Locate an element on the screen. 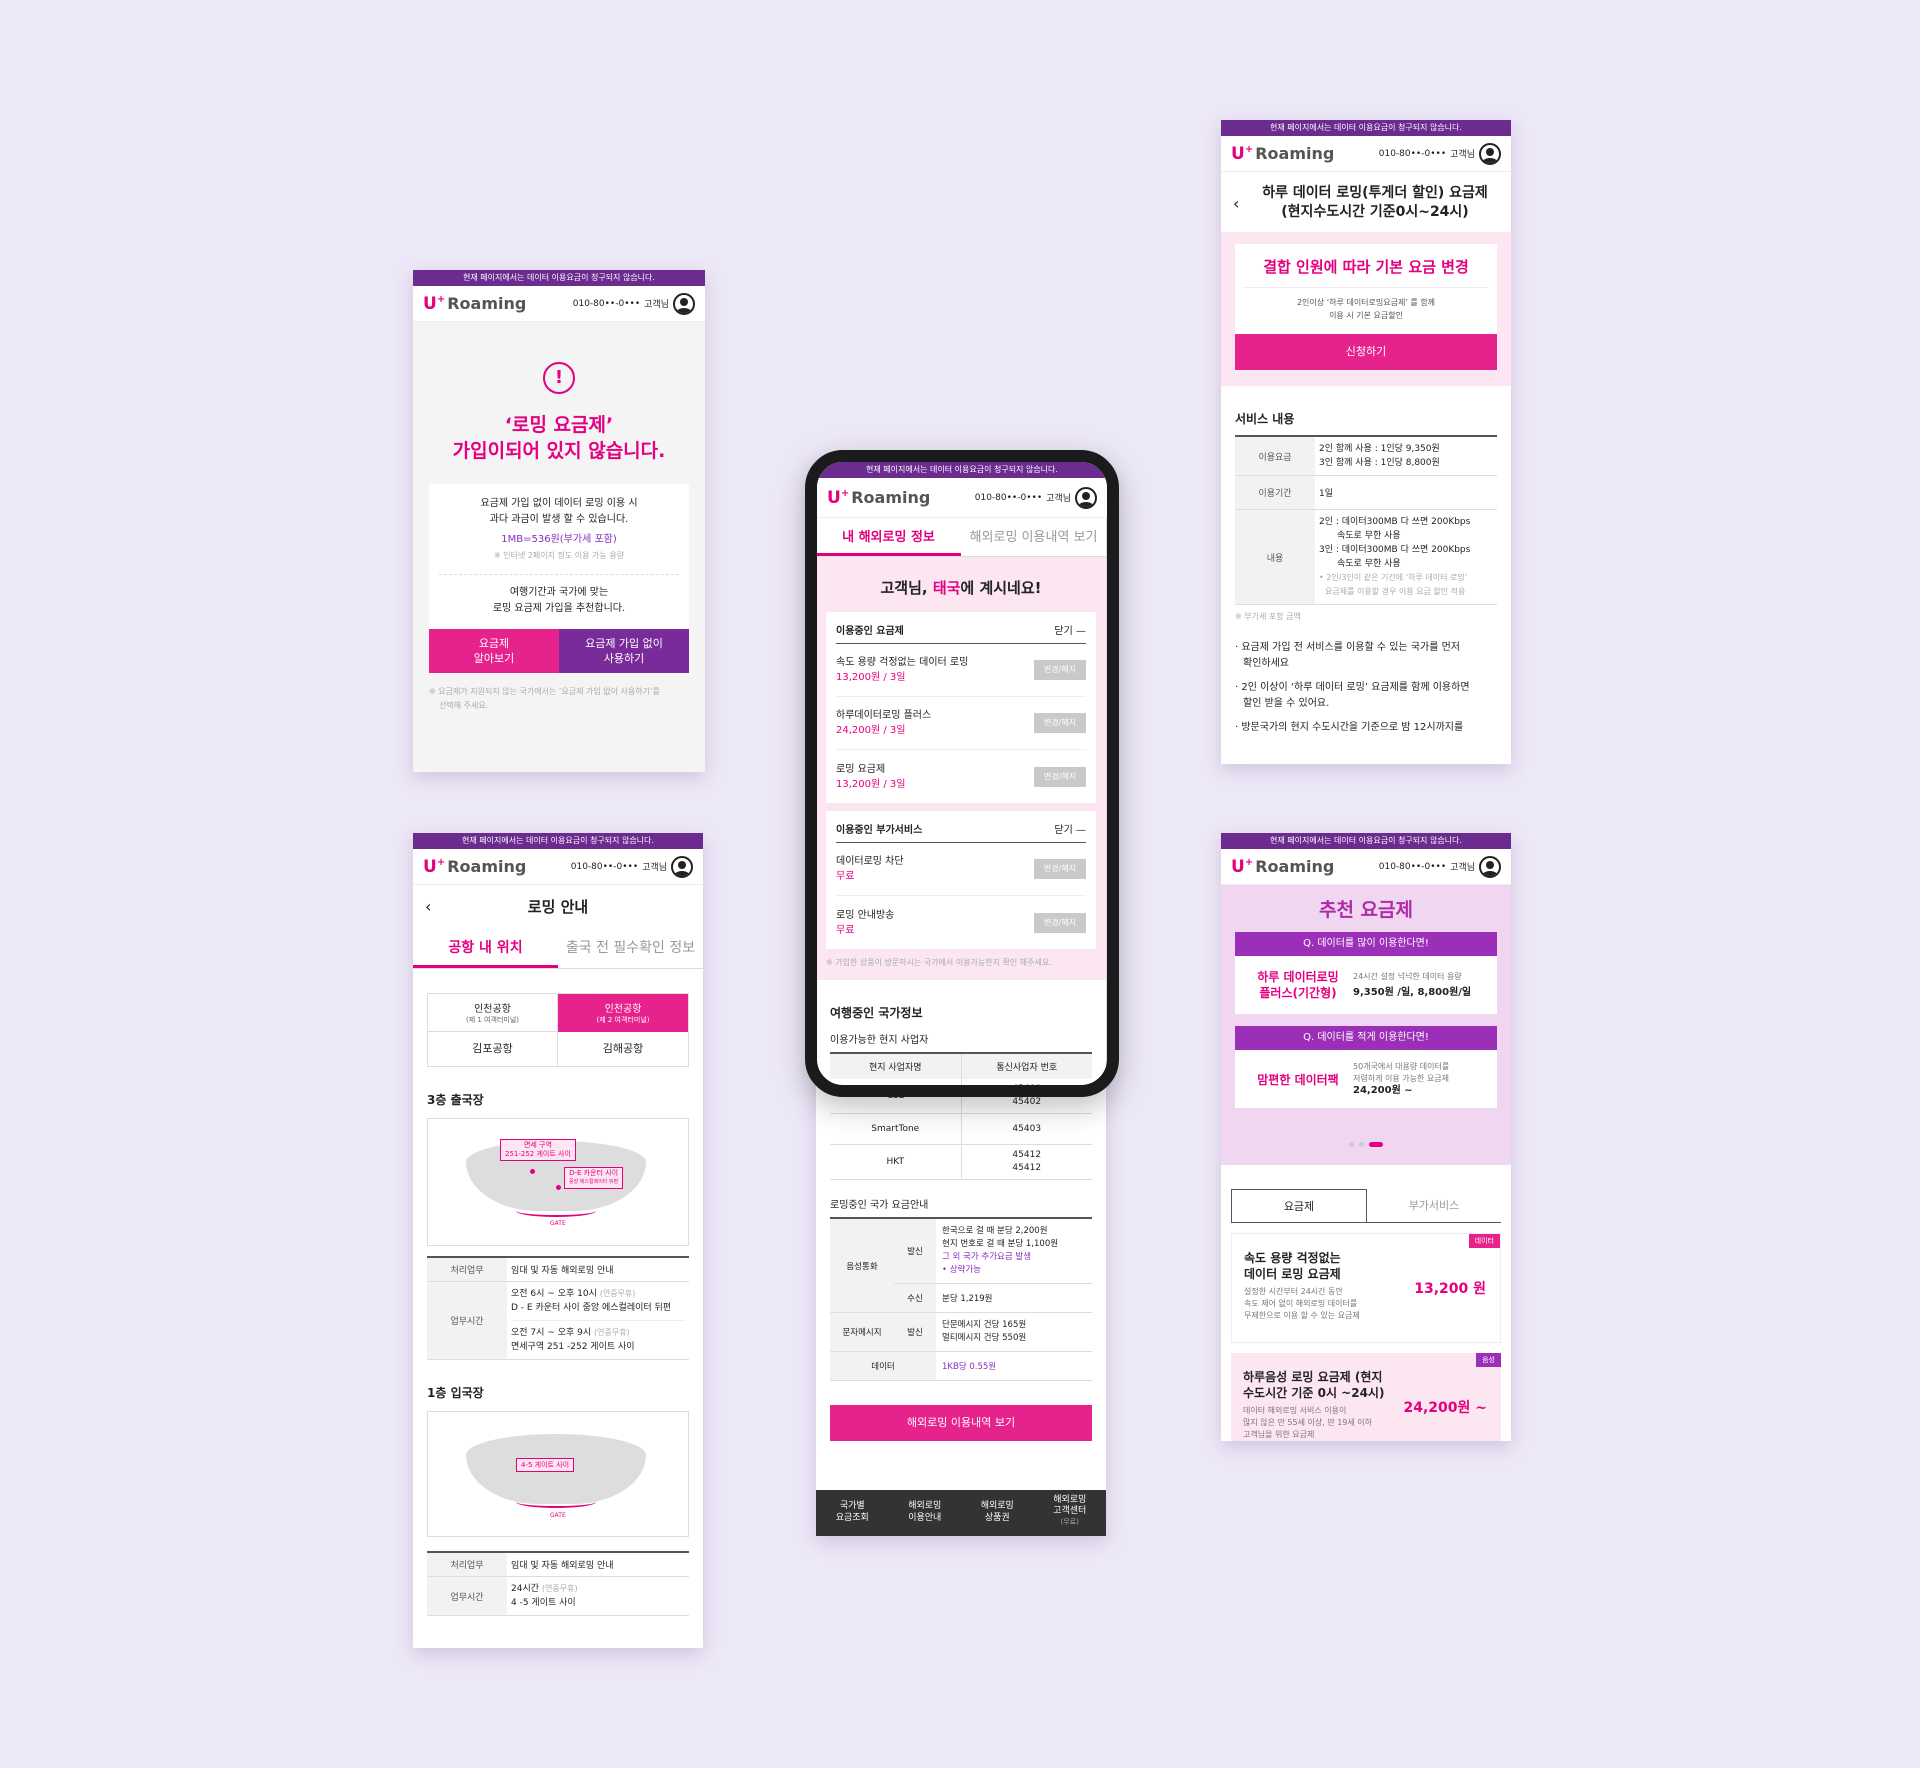 The height and width of the screenshot is (1768, 1920). rates-title: 로밍중인 국가 요금안내 is located at coordinates (879, 1205).